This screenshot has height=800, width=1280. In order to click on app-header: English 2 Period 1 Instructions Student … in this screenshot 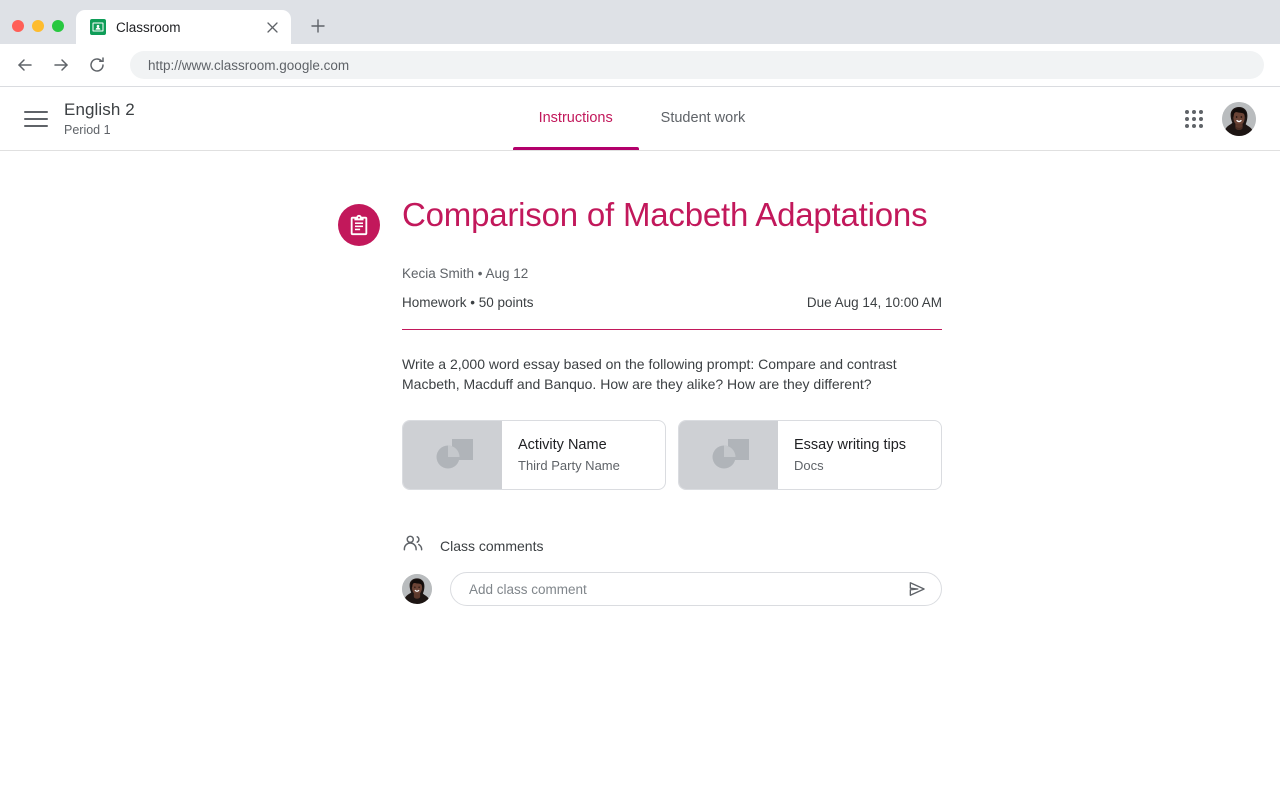, I will do `click(640, 119)`.